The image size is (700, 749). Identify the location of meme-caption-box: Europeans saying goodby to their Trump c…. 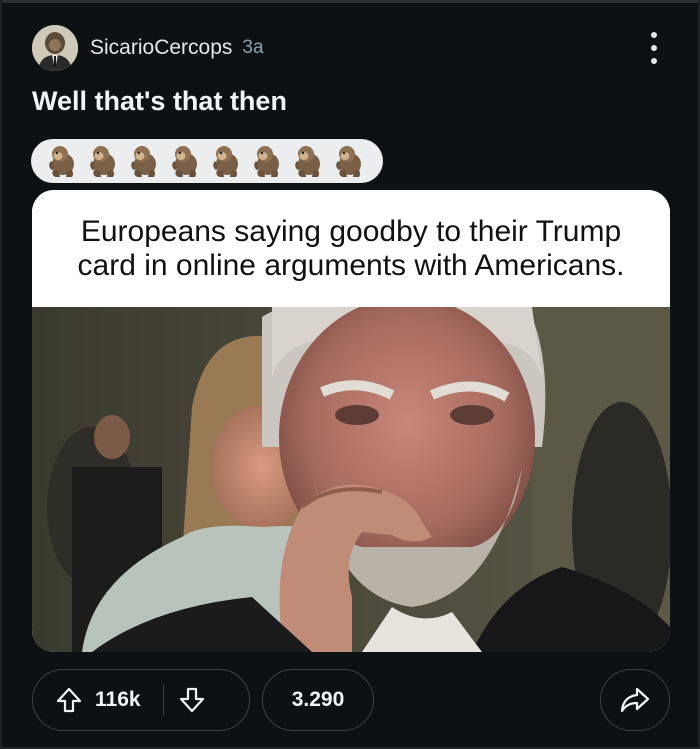
(351, 248).